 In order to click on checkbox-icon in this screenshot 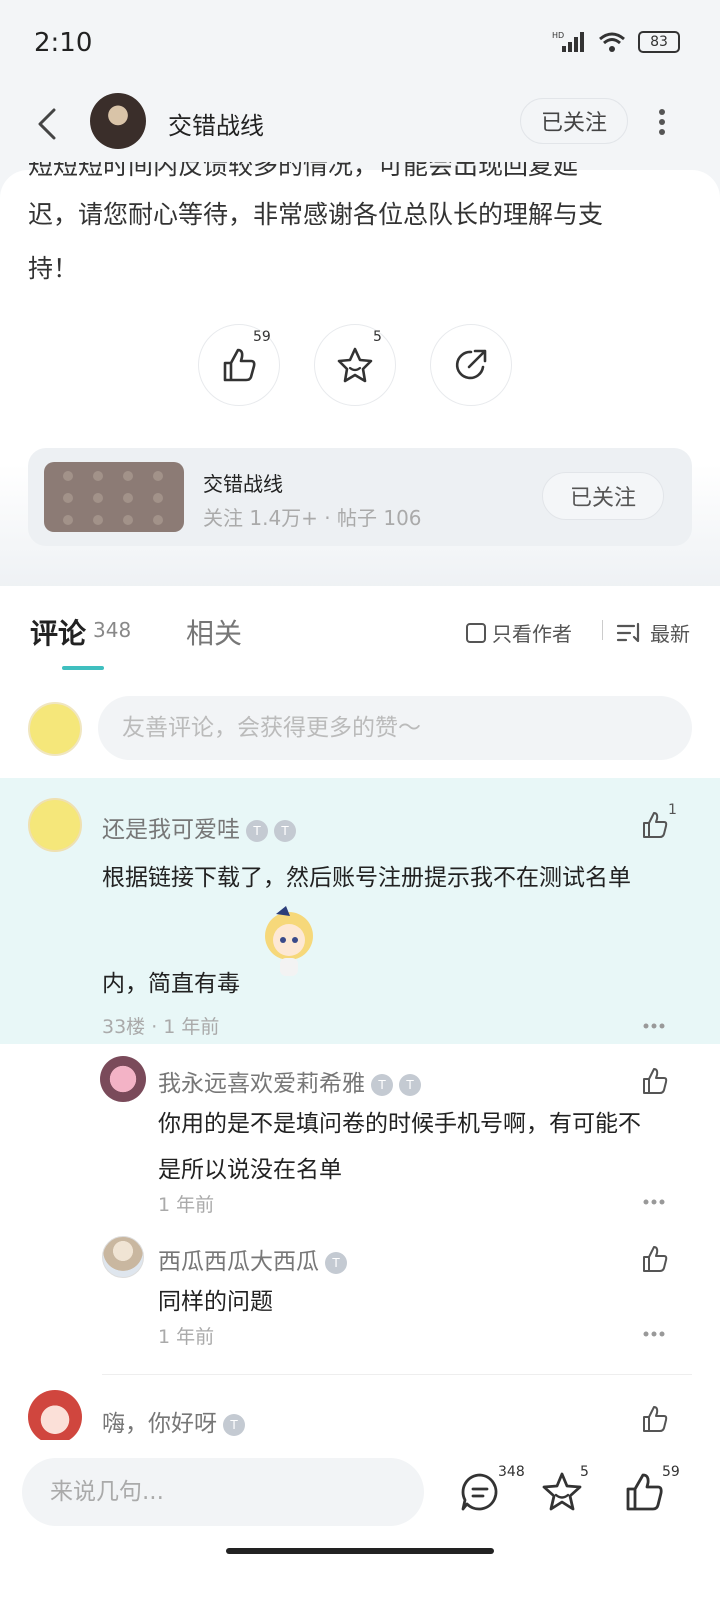, I will do `click(476, 632)`.